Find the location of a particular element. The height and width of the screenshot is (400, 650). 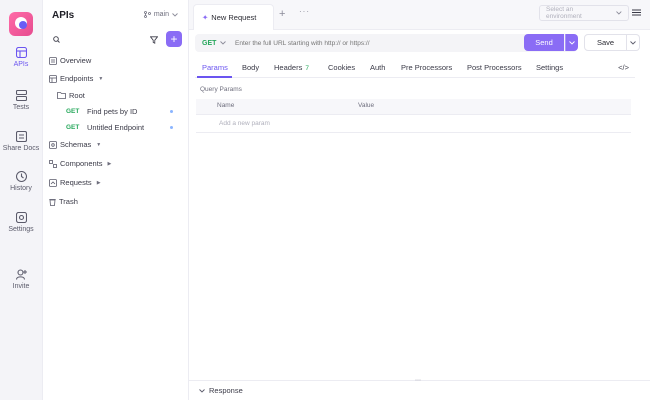

tests-icon is located at coordinates (21, 95).